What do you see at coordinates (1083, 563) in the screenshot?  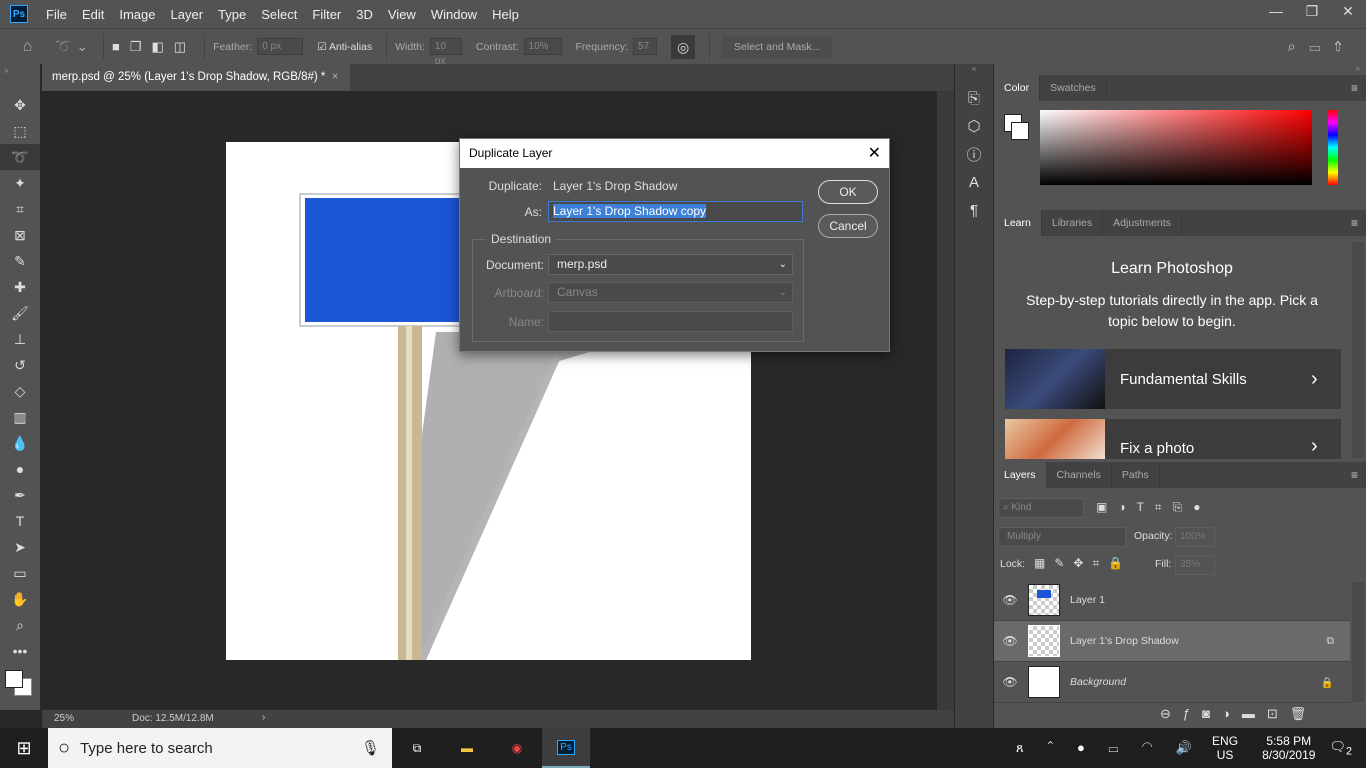 I see `lock-icons: ▦✎✥⌗🔒` at bounding box center [1083, 563].